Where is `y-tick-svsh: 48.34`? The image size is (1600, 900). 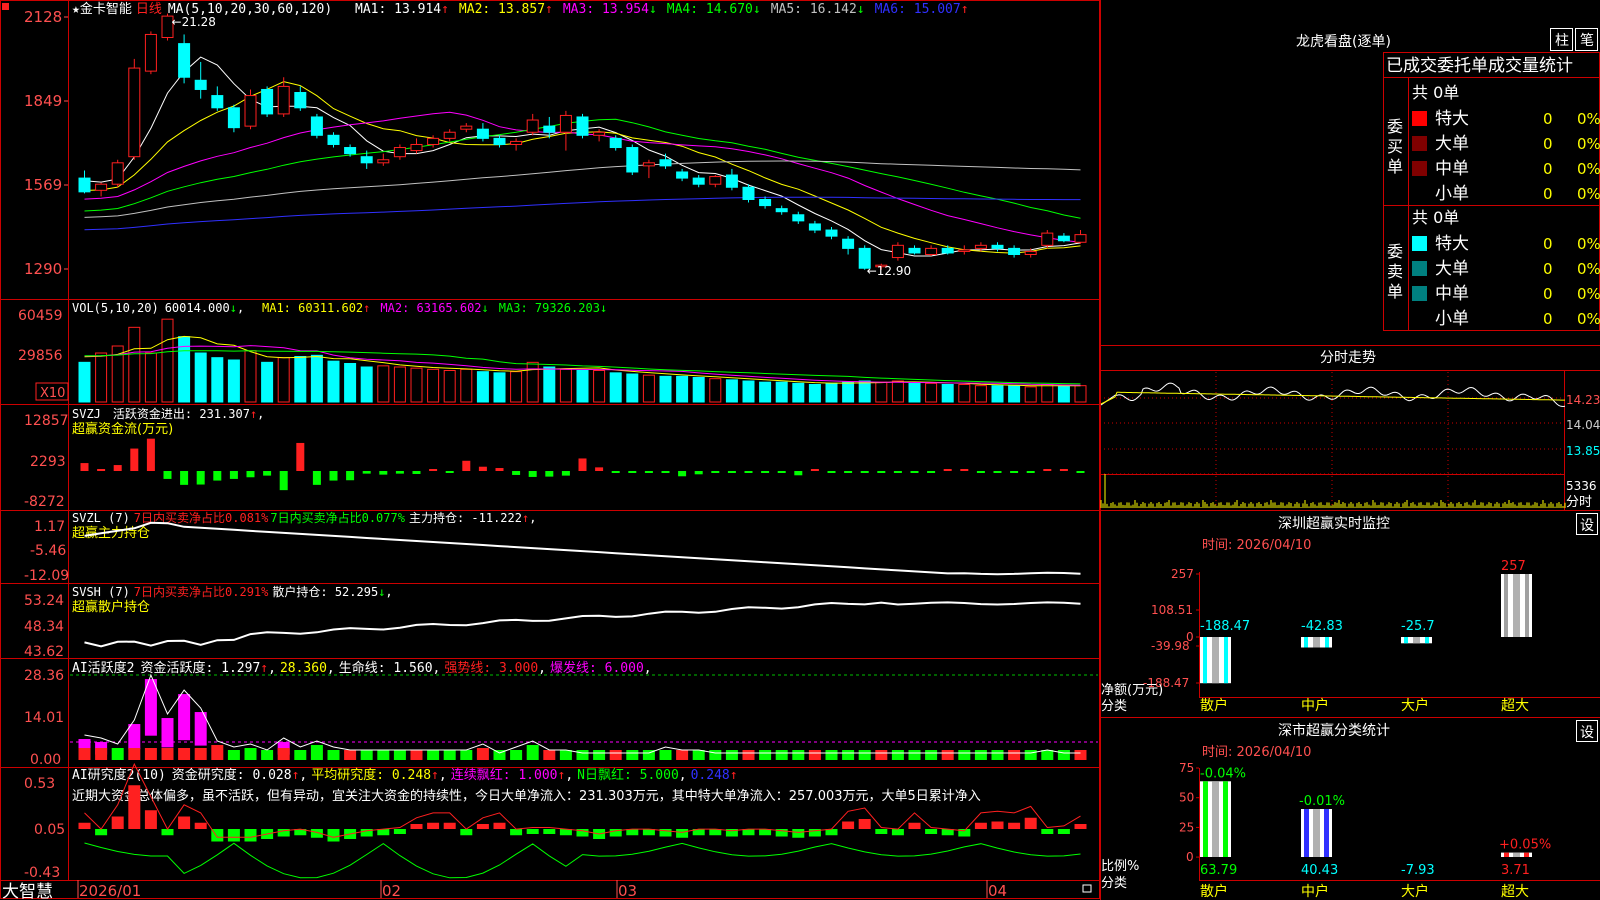
y-tick-svsh: 48.34 is located at coordinates (44, 627).